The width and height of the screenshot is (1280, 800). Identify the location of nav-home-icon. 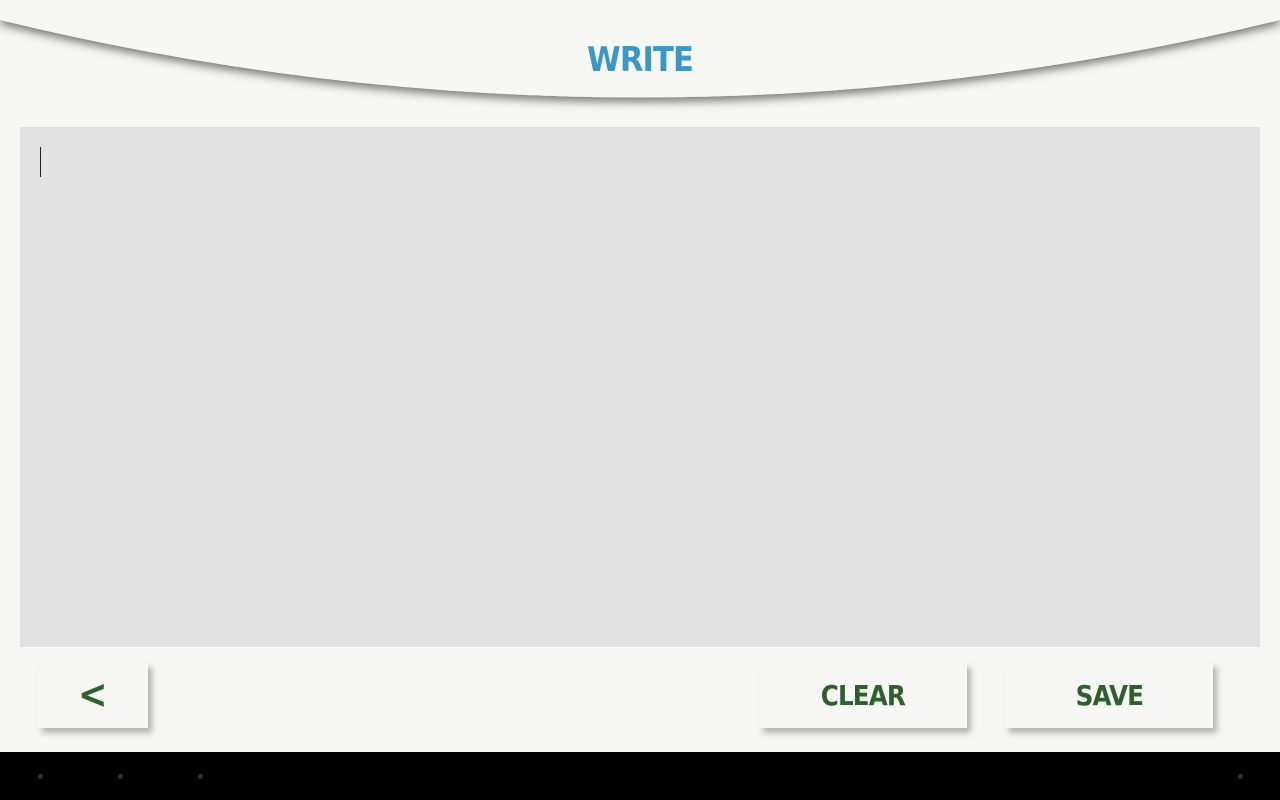
(120, 776).